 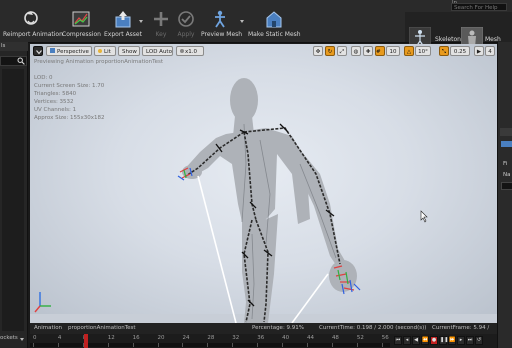 What do you see at coordinates (9, 338) in the screenshot?
I see `sockets-label: ockets` at bounding box center [9, 338].